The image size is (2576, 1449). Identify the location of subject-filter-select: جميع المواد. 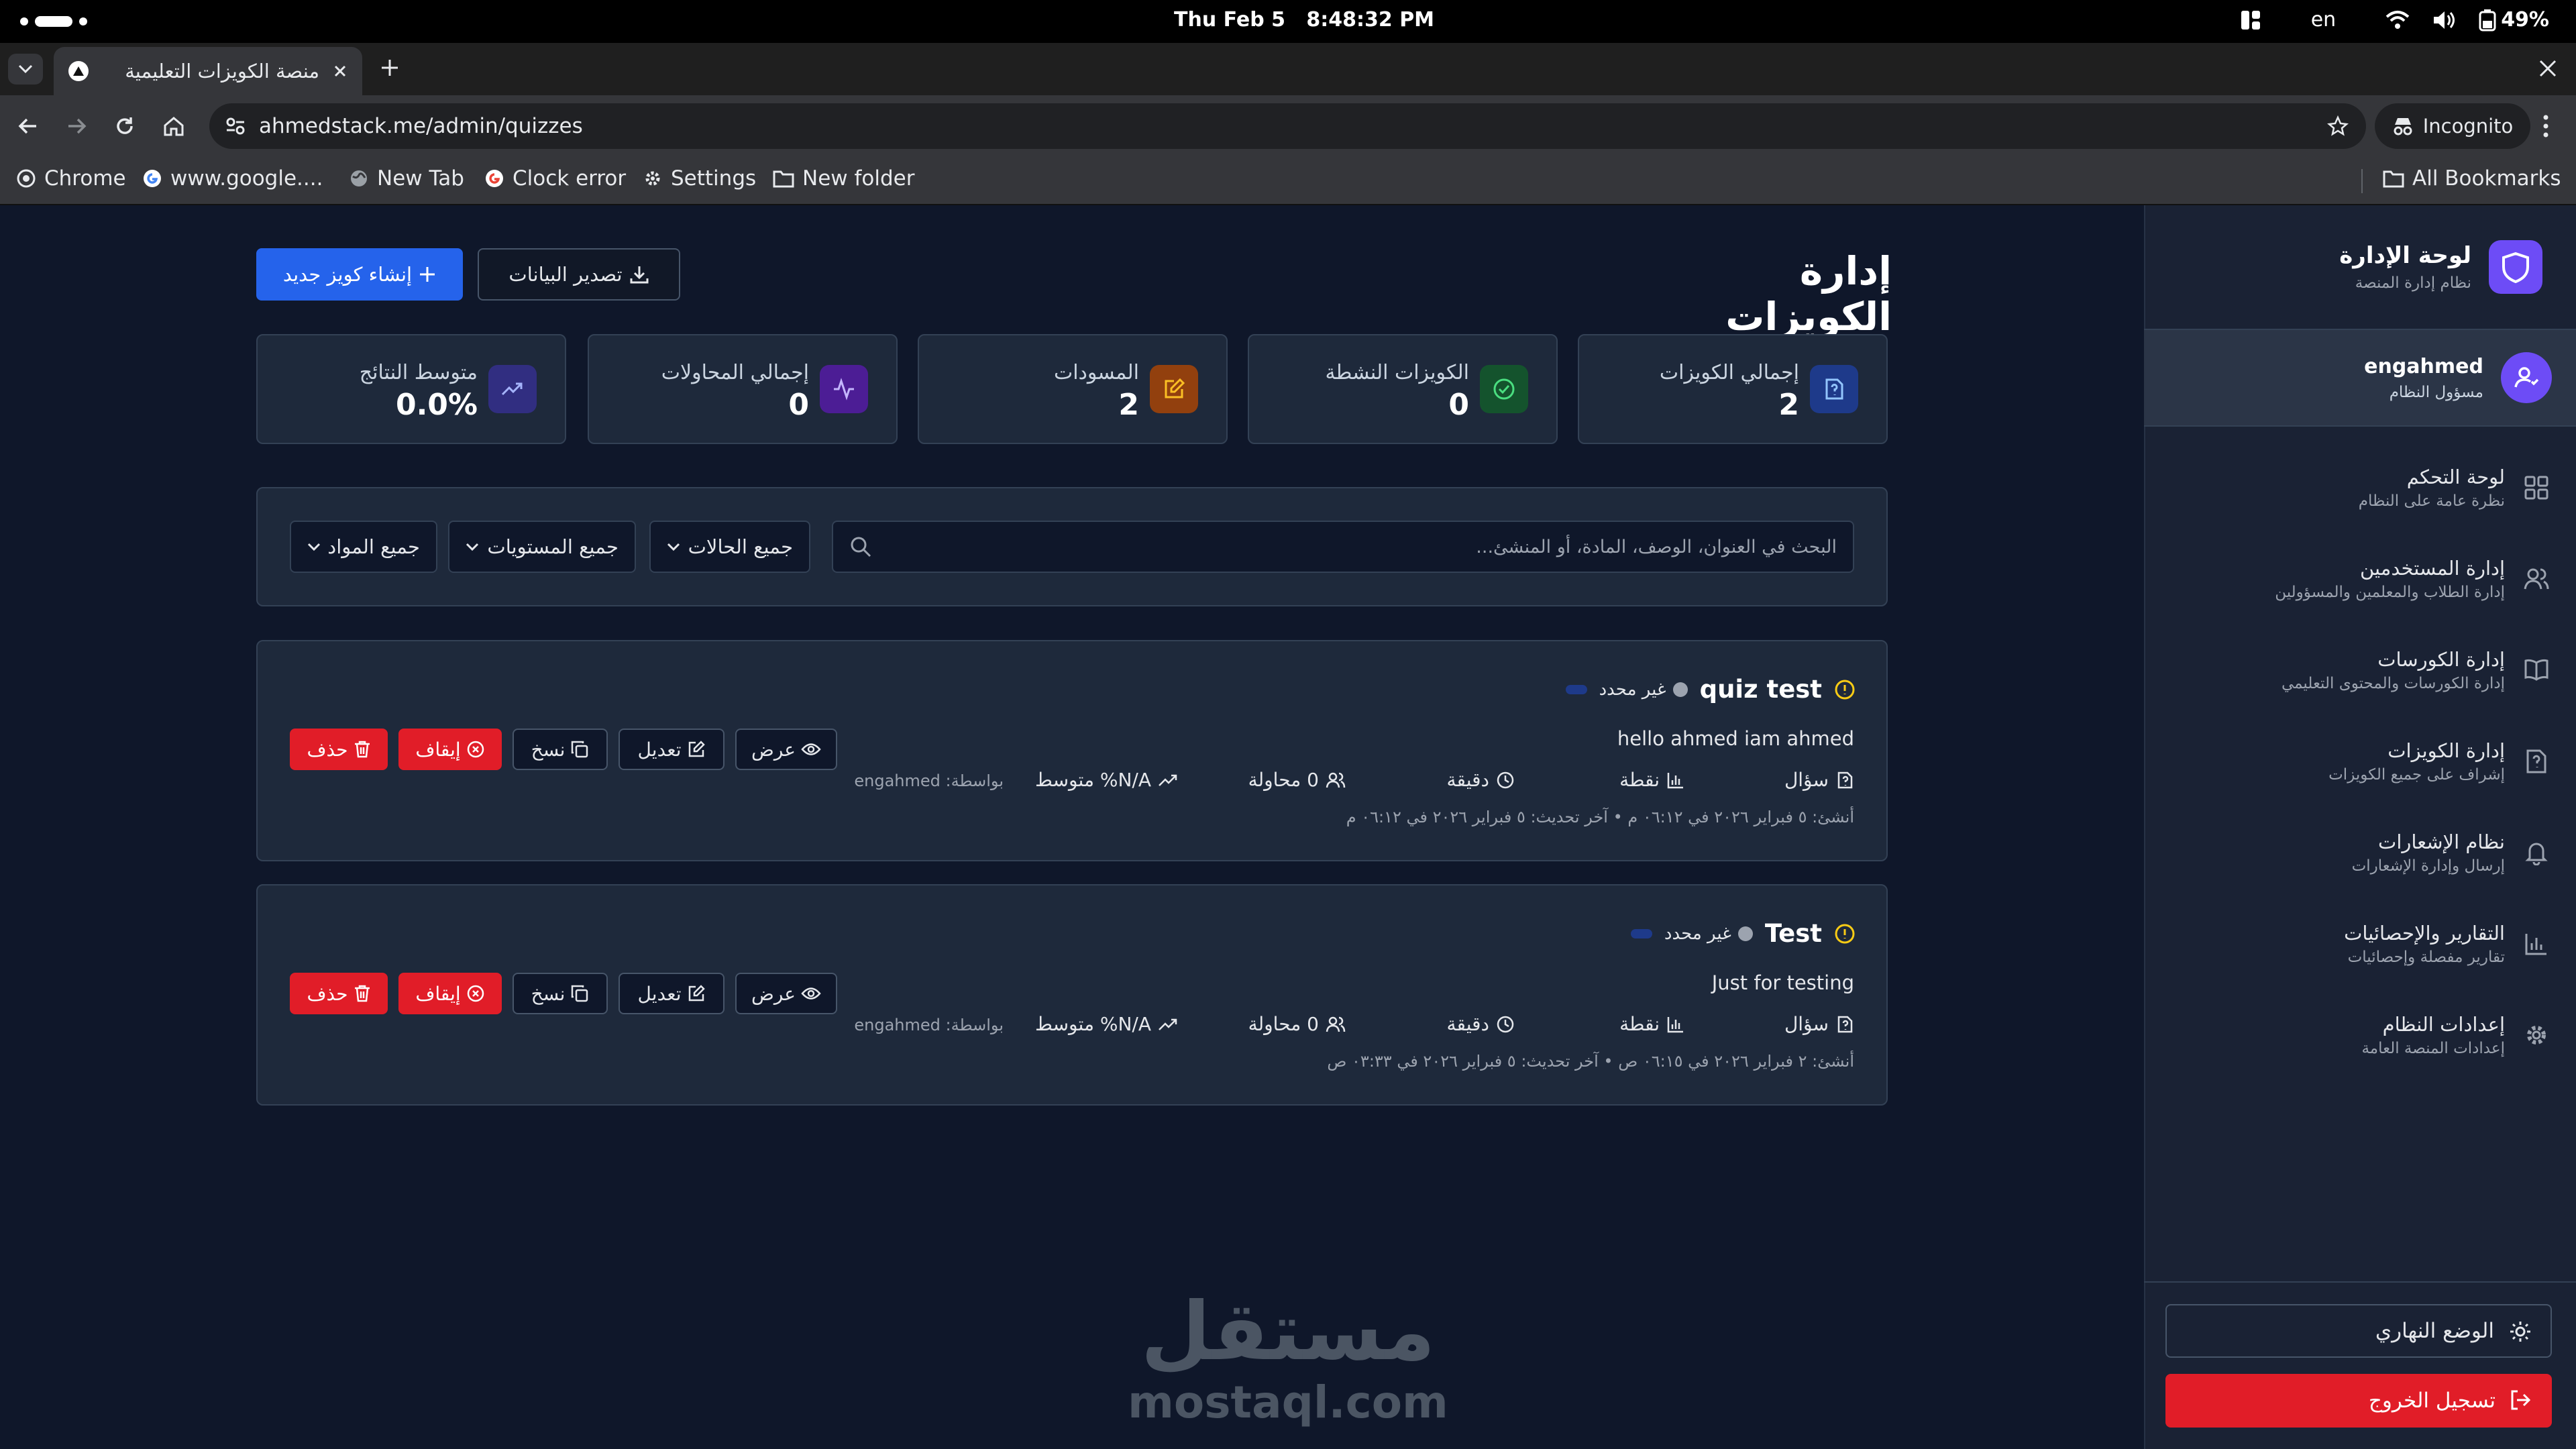
(363, 547).